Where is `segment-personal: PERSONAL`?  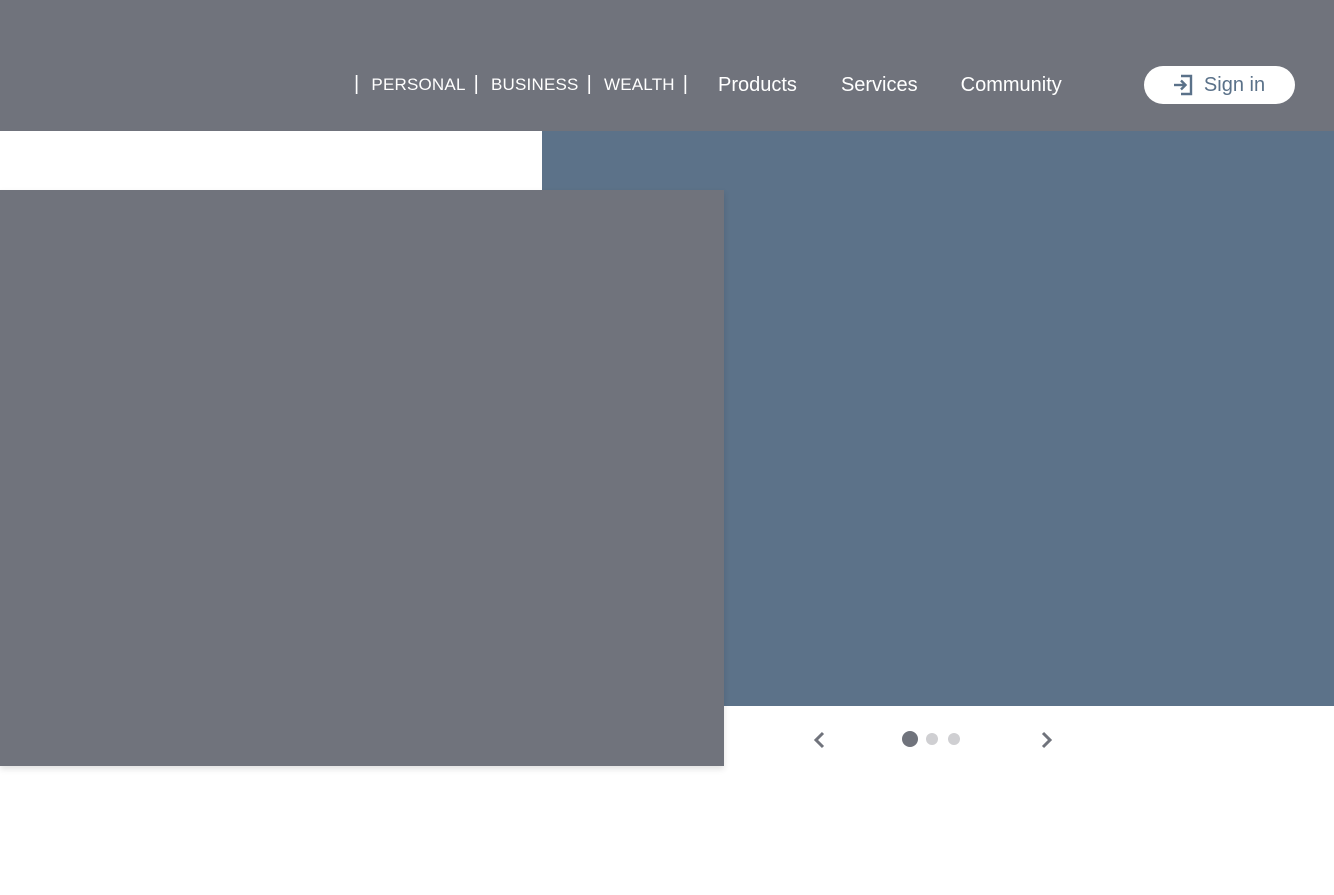
segment-personal: PERSONAL is located at coordinates (416, 85).